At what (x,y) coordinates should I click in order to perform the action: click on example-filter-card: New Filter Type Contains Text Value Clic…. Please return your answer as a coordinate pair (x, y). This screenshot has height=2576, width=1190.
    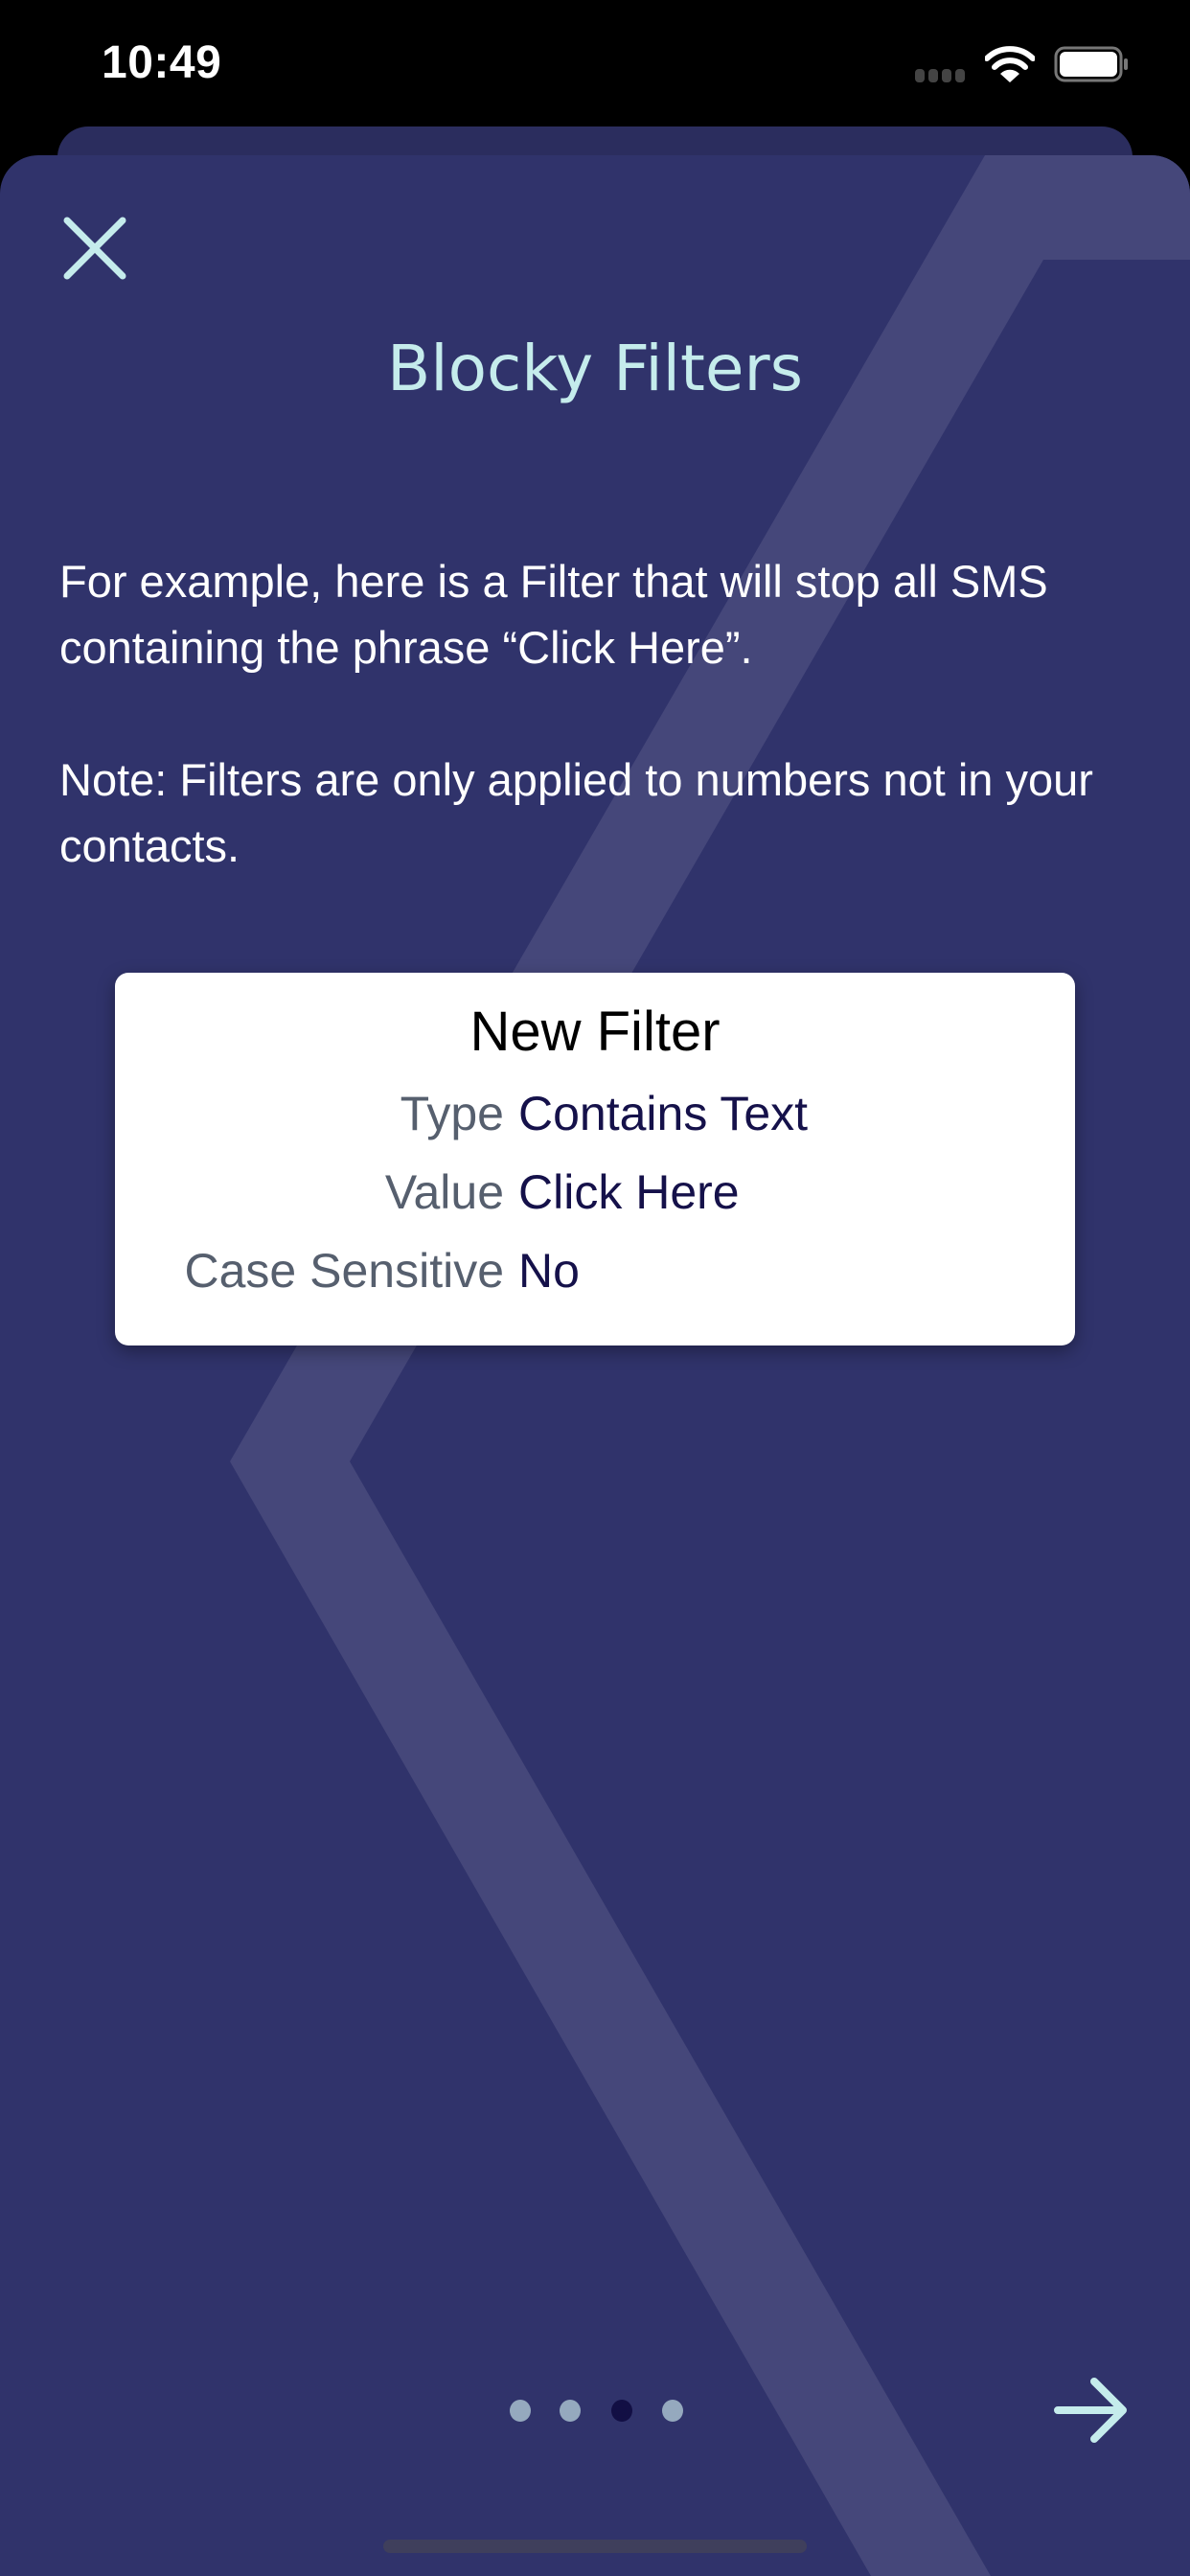
    Looking at the image, I should click on (595, 1159).